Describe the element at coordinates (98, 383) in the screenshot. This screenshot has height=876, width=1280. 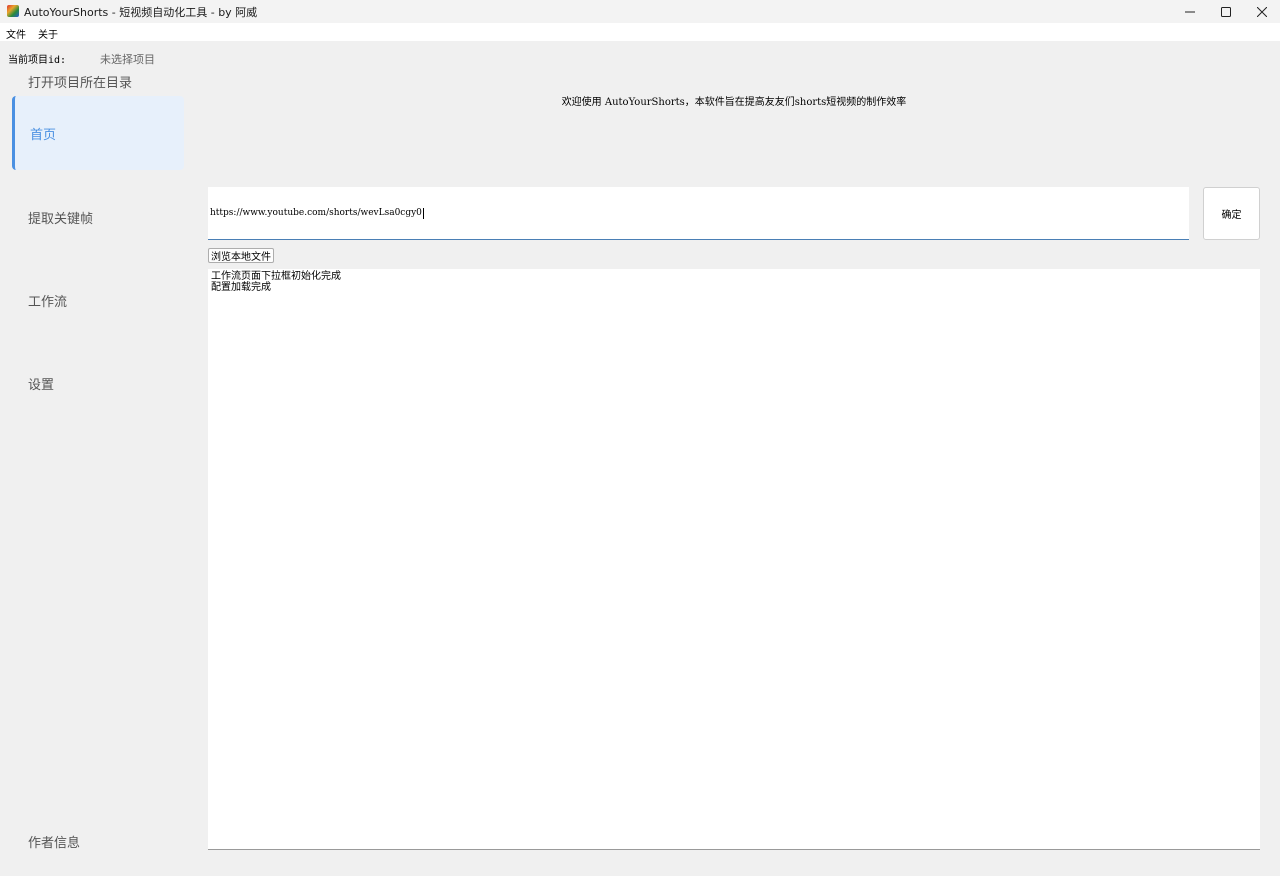
I see `sidebar-item-settings: 设置` at that location.